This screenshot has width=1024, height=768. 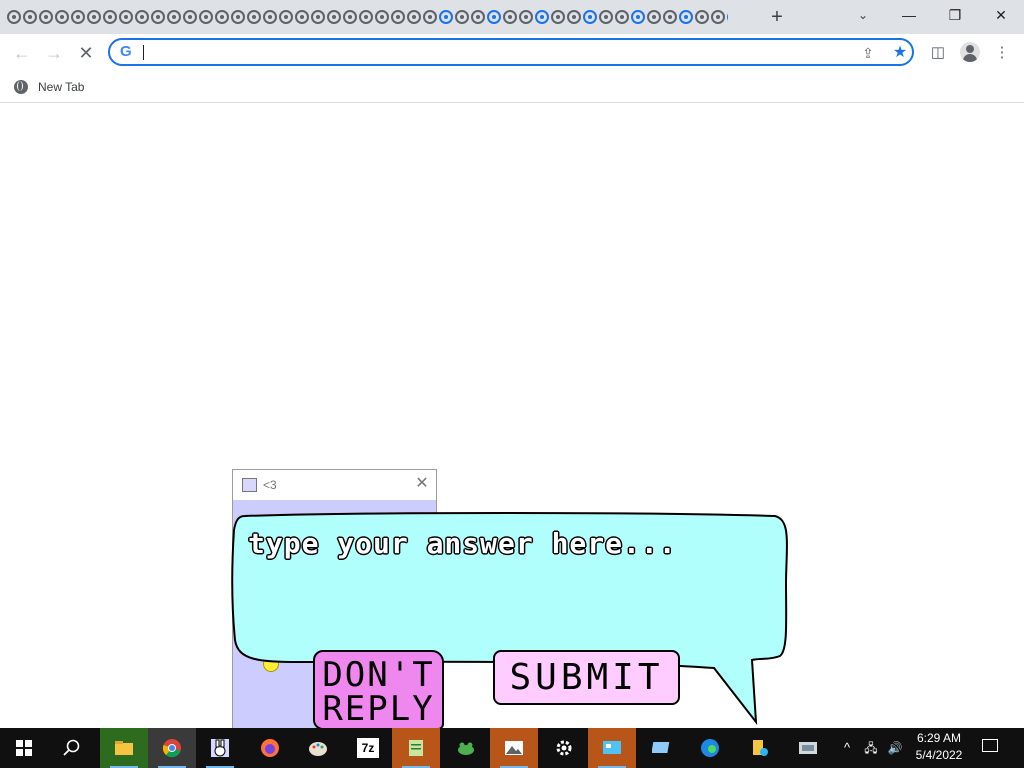 I want to click on taskbar-bunny-app, so click(x=220, y=748).